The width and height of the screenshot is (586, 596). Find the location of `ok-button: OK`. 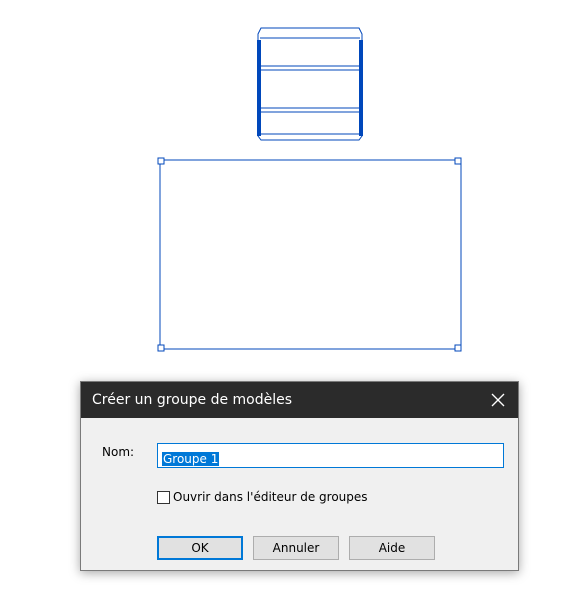

ok-button: OK is located at coordinates (200, 548).